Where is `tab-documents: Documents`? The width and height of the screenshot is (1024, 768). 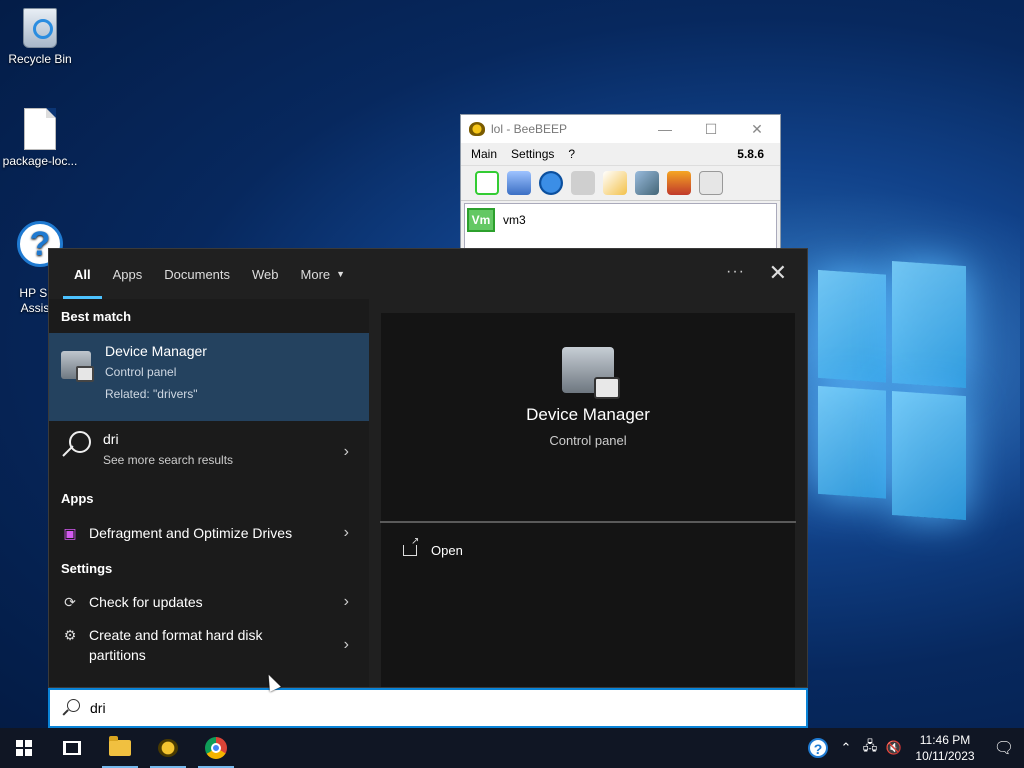
tab-documents: Documents is located at coordinates (197, 274).